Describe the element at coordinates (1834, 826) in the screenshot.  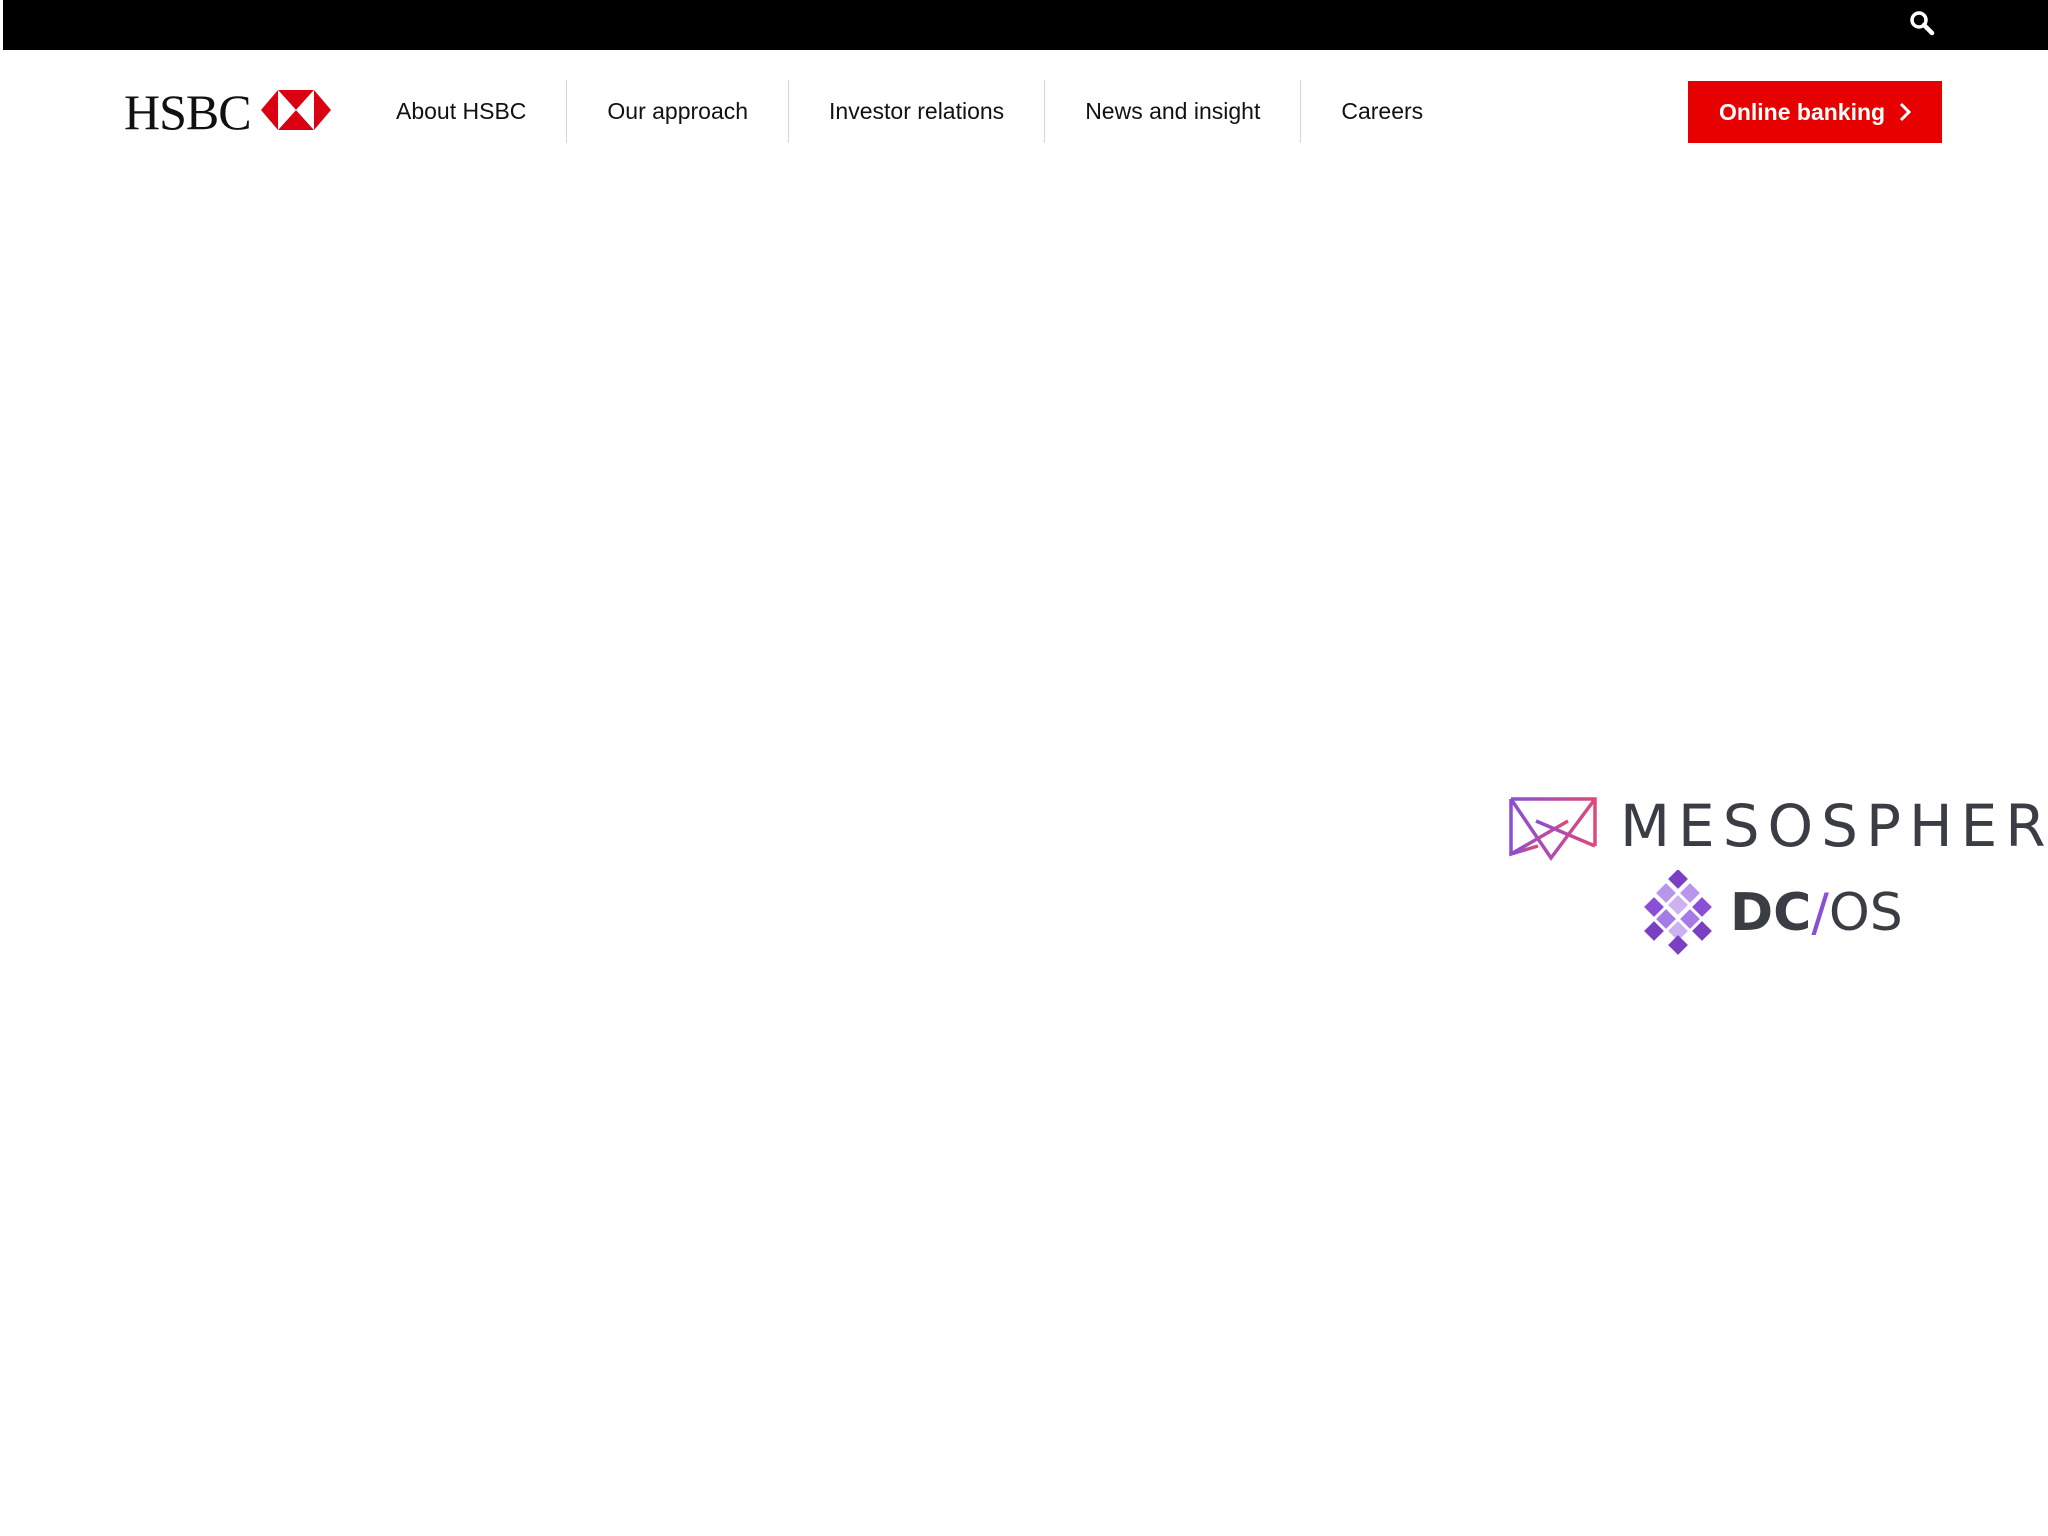
I see `mesosphere-wordmark: MESOSPHERE` at that location.